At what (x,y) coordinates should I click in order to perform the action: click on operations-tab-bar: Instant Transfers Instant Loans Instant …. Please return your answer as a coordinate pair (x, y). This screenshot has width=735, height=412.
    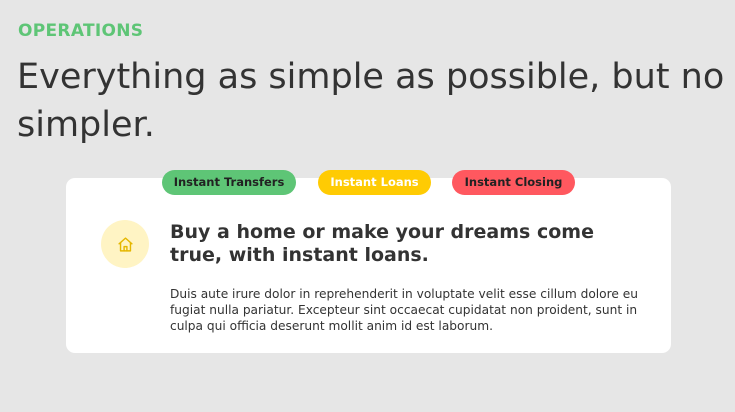
    Looking at the image, I should click on (367, 182).